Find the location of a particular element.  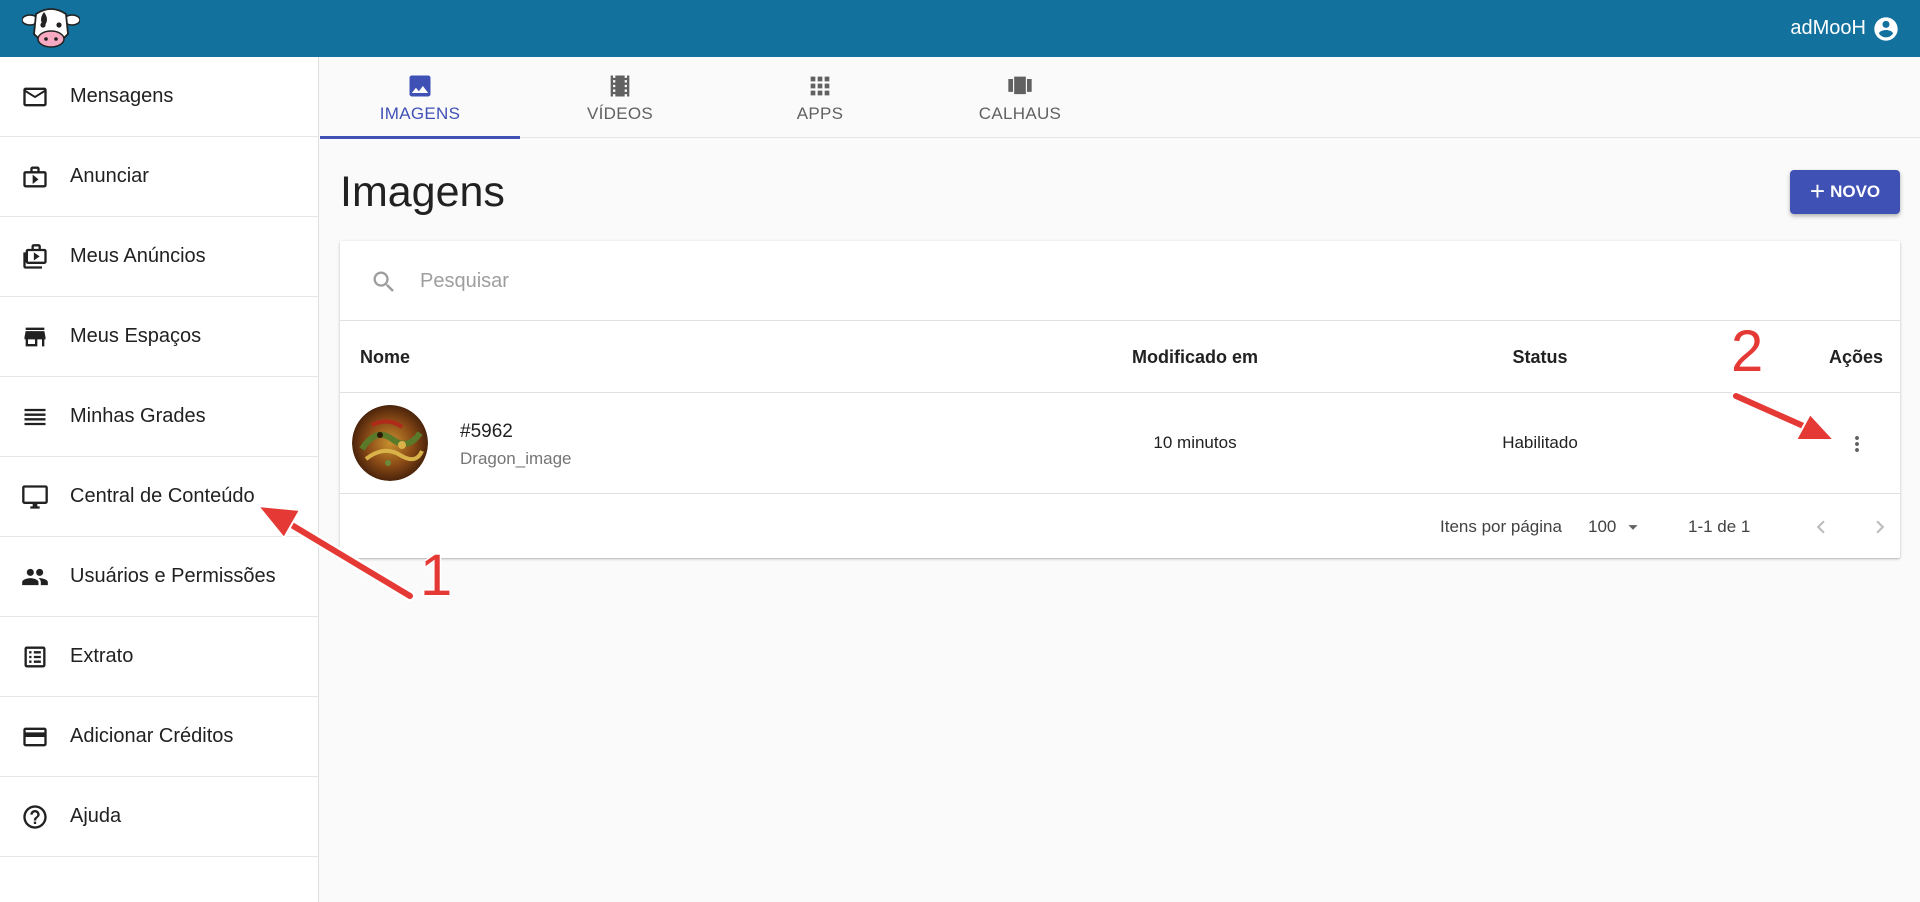

sidebar-item-mensagens: Mensagens is located at coordinates (159, 97).